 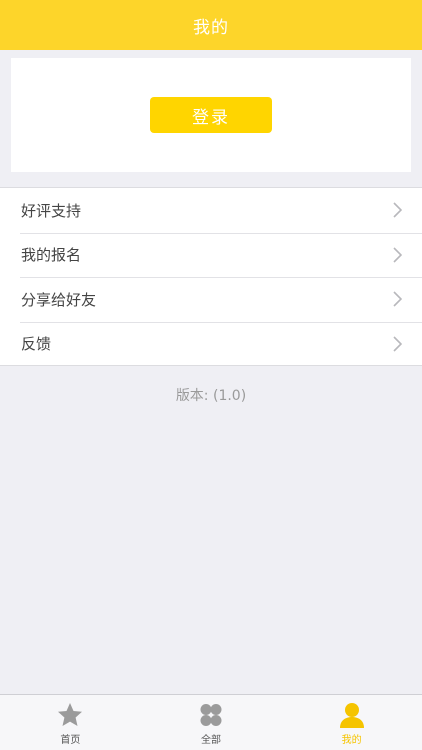 What do you see at coordinates (70, 714) in the screenshot?
I see `star-icon` at bounding box center [70, 714].